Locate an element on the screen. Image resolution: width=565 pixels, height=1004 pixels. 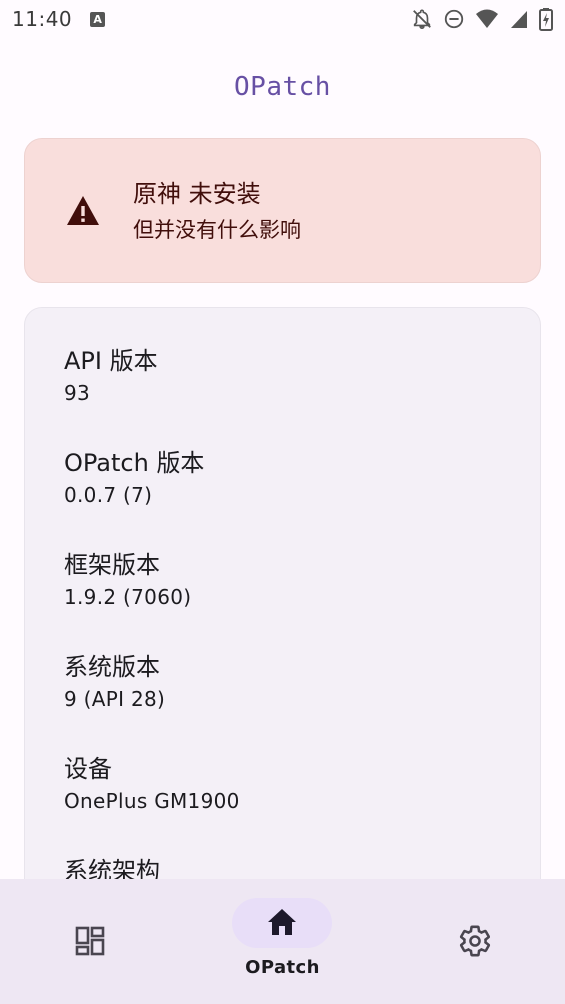
info-item-framework-version: 框架版本 1.9.2 (7060) is located at coordinates (127, 580).